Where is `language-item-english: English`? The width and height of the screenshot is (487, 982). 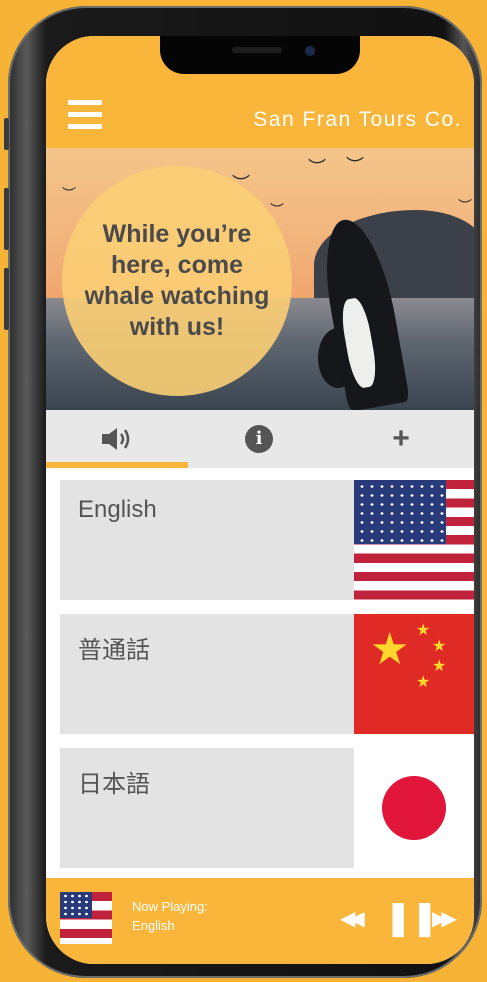 language-item-english: English is located at coordinates (267, 540).